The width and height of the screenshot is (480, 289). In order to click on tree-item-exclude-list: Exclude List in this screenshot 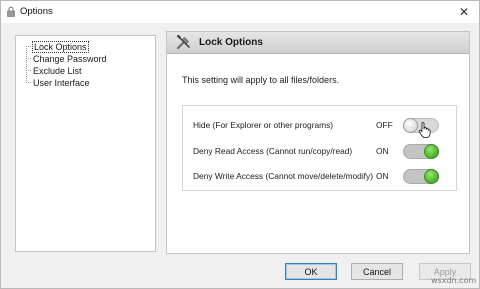, I will do `click(54, 70)`.